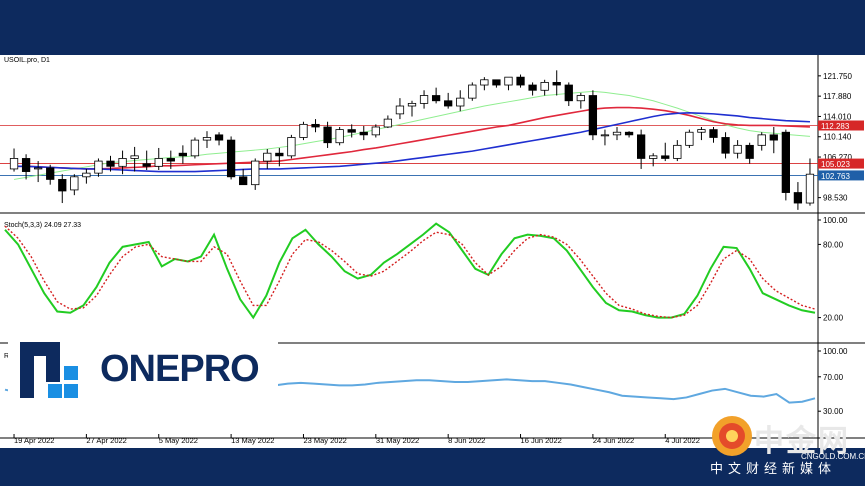 The height and width of the screenshot is (486, 865). I want to click on cngold-emblem-icon, so click(732, 436).